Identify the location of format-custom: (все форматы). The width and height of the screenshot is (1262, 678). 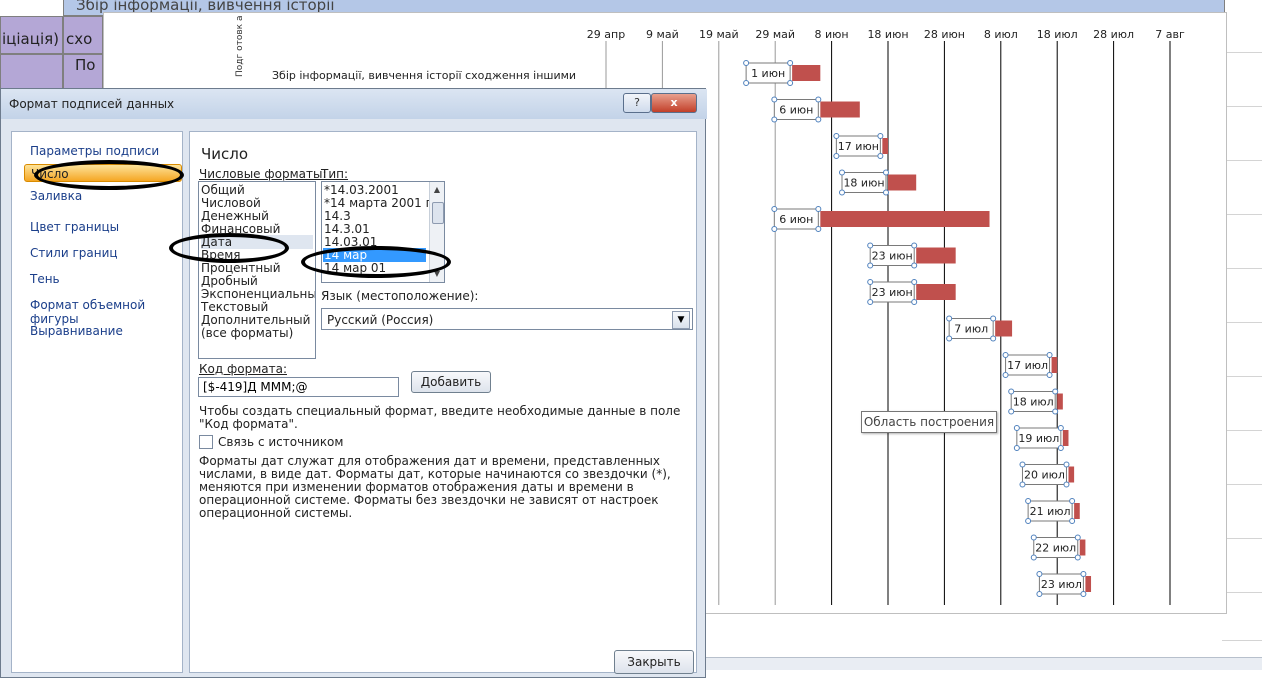
(247, 333).